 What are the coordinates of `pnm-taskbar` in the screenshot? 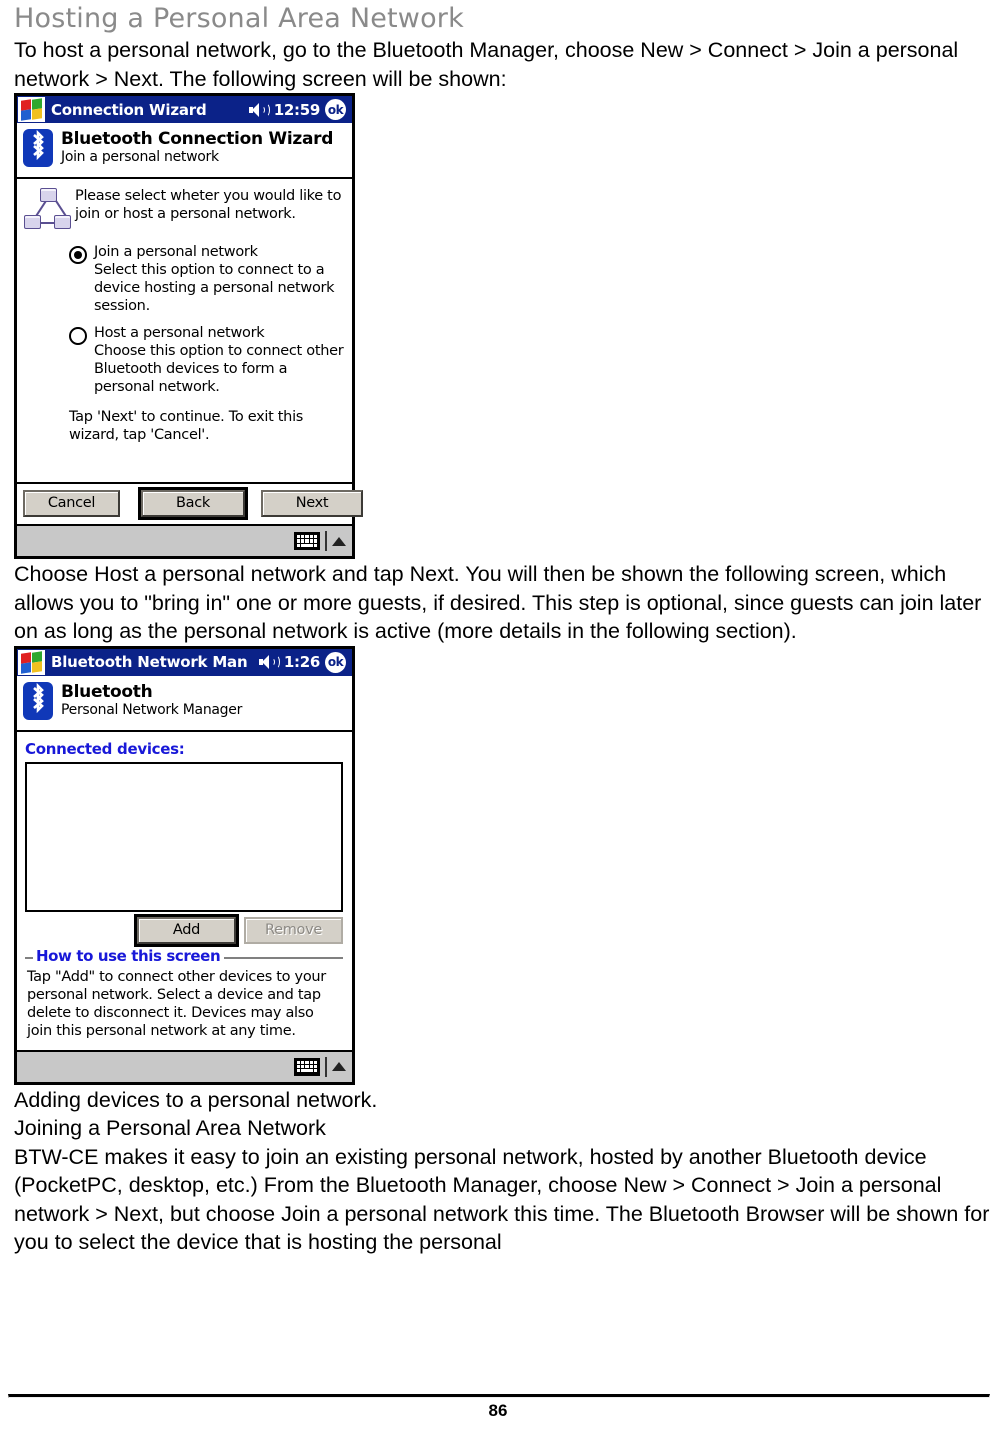 It's located at (184, 1065).